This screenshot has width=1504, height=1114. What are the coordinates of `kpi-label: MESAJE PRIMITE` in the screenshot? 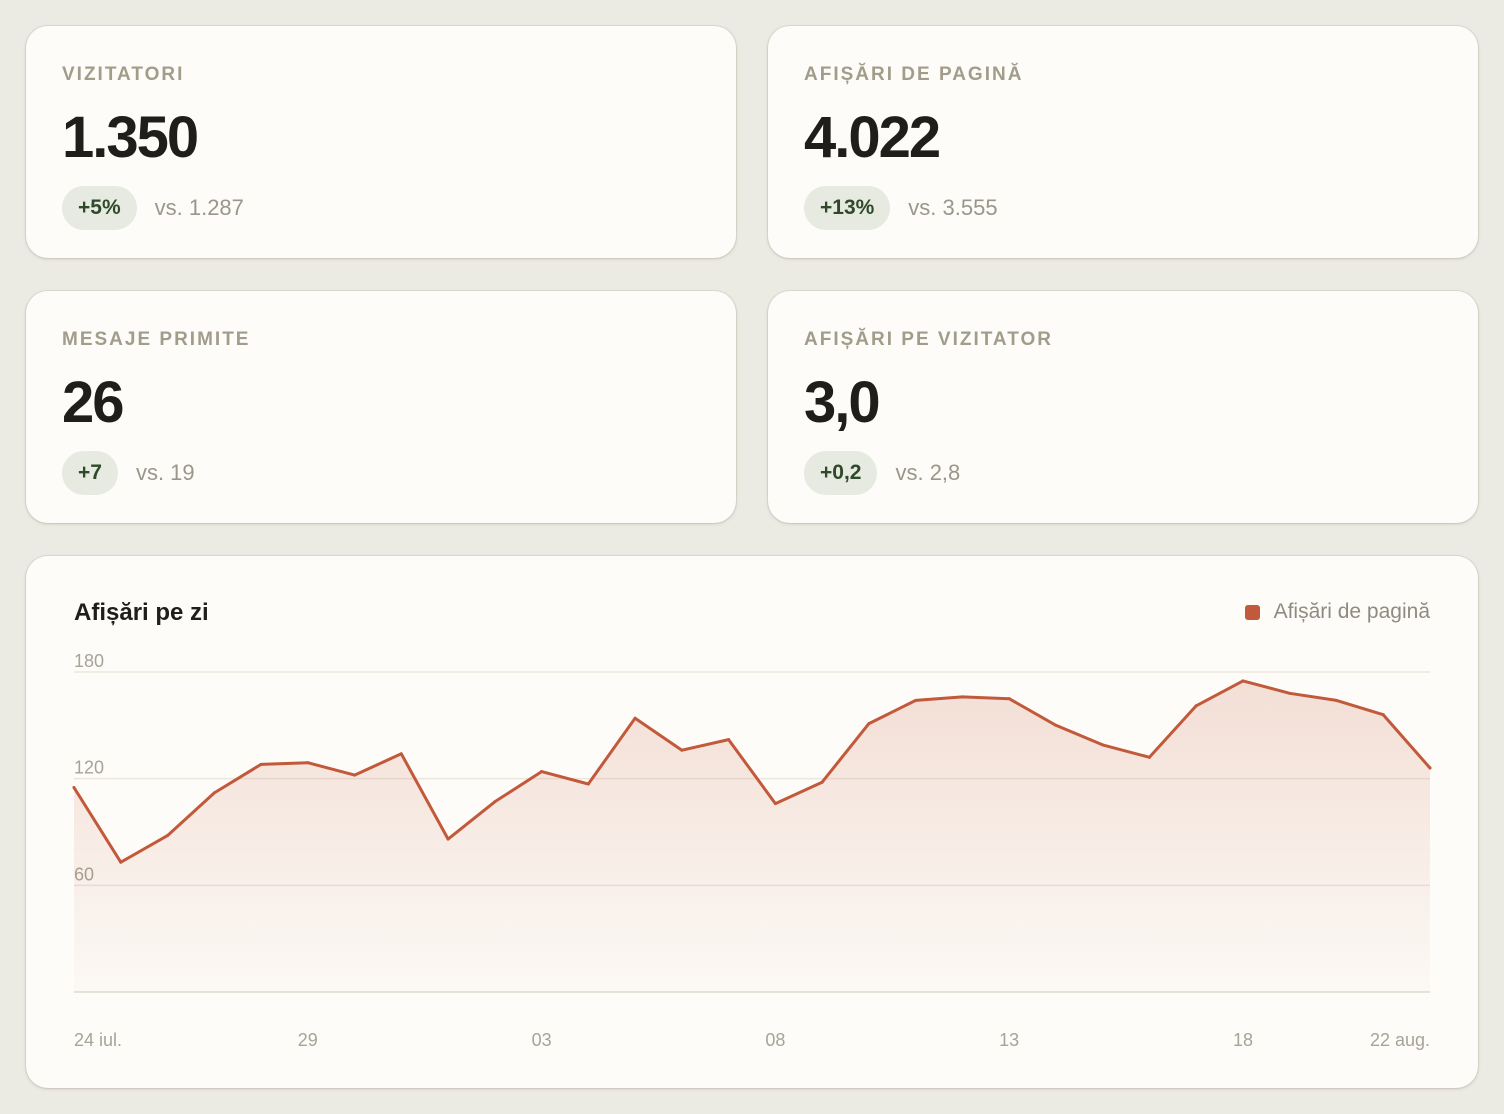 It's located at (156, 339).